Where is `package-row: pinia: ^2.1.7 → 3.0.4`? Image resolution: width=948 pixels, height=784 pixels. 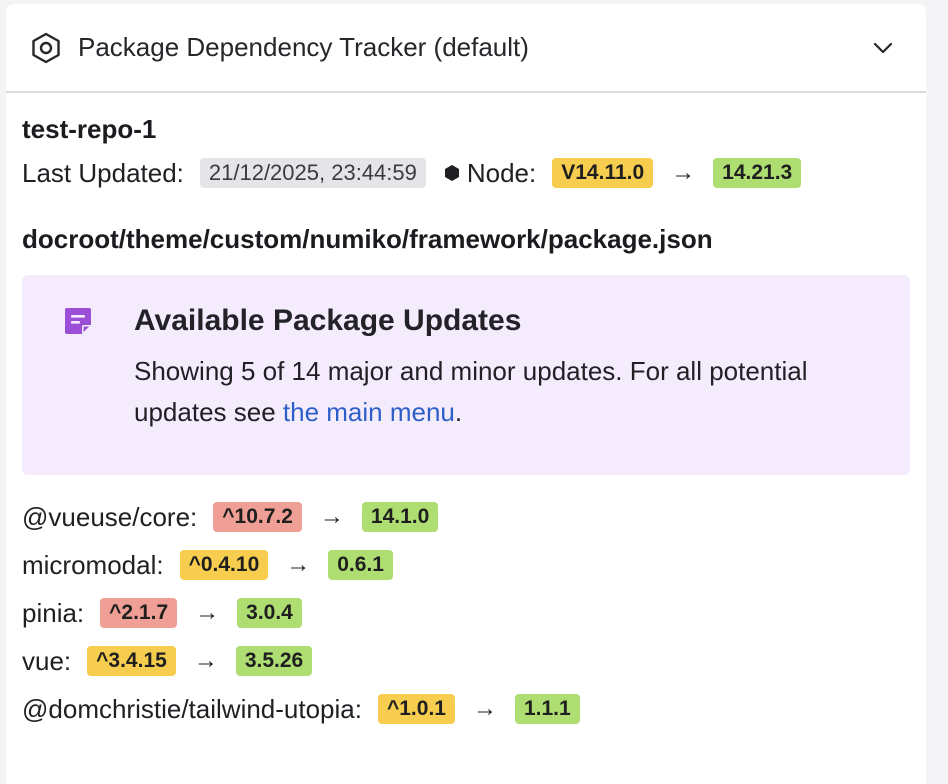 package-row: pinia: ^2.1.7 → 3.0.4 is located at coordinates (466, 613).